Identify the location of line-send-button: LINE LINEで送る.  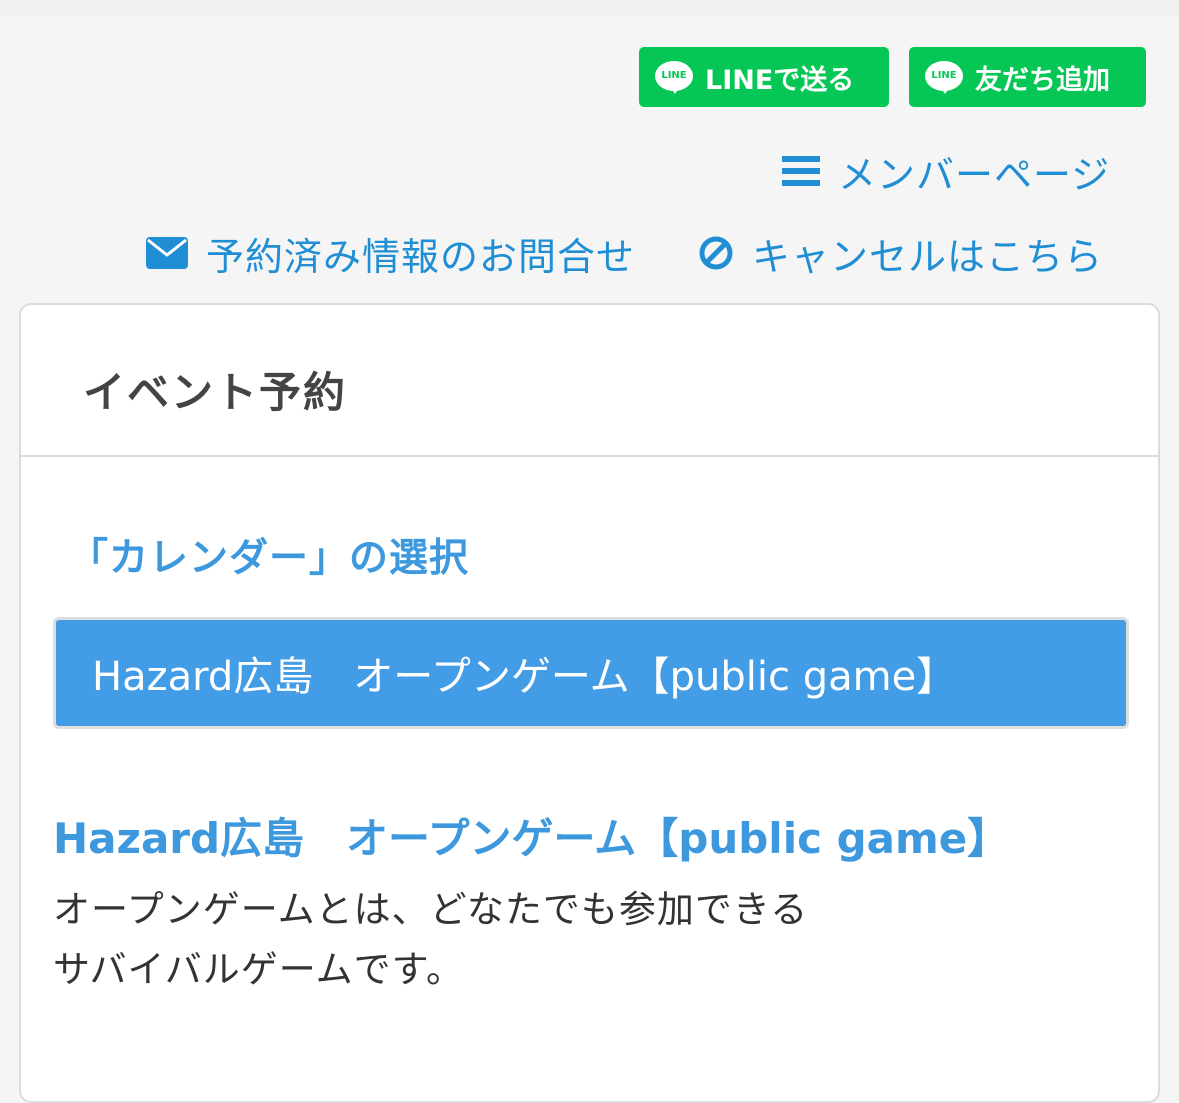
(764, 77).